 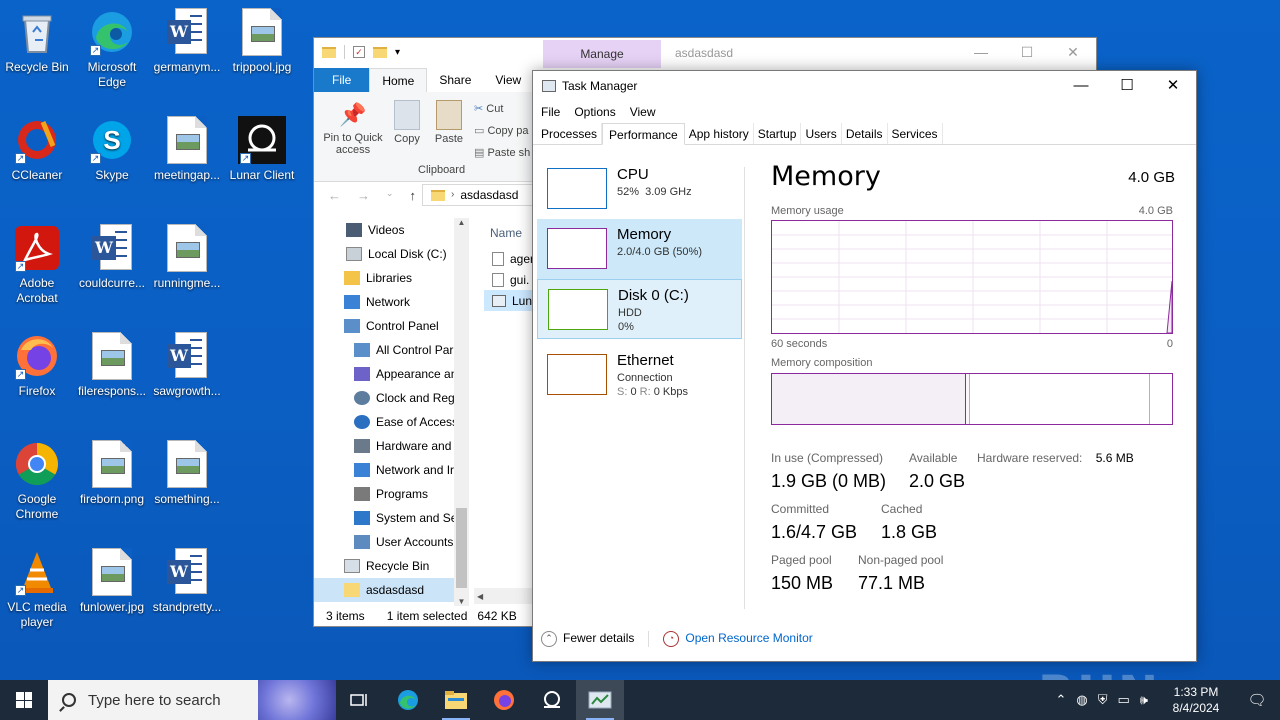 What do you see at coordinates (570, 133) in the screenshot?
I see `tab-processes: Processes` at bounding box center [570, 133].